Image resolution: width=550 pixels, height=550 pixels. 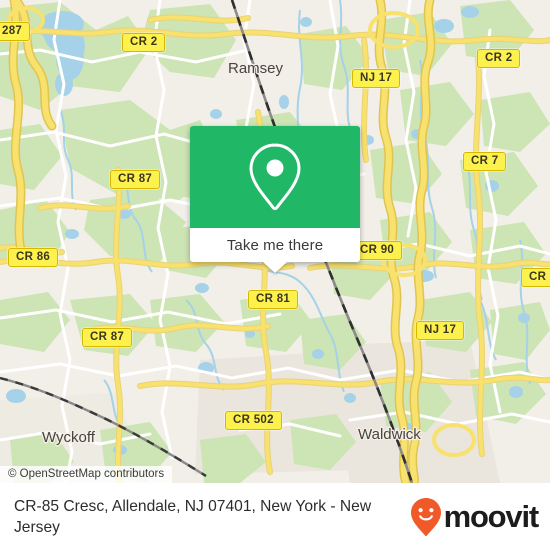 I want to click on moovit-wordmark: moovit, so click(x=491, y=516).